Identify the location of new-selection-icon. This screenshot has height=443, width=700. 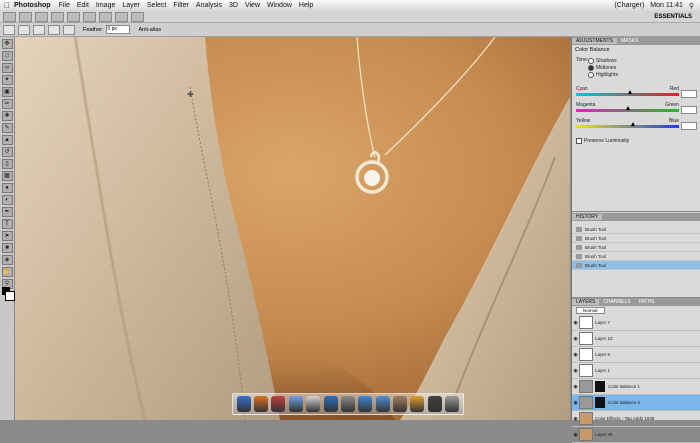
(24, 29).